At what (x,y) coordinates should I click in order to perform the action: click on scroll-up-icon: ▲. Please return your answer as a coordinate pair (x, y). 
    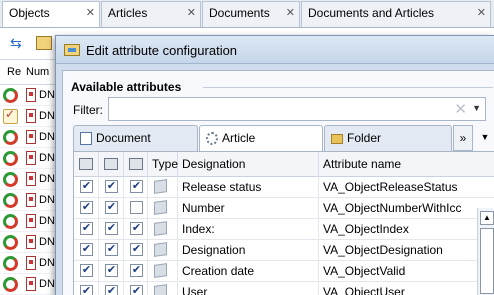
    Looking at the image, I should click on (487, 218).